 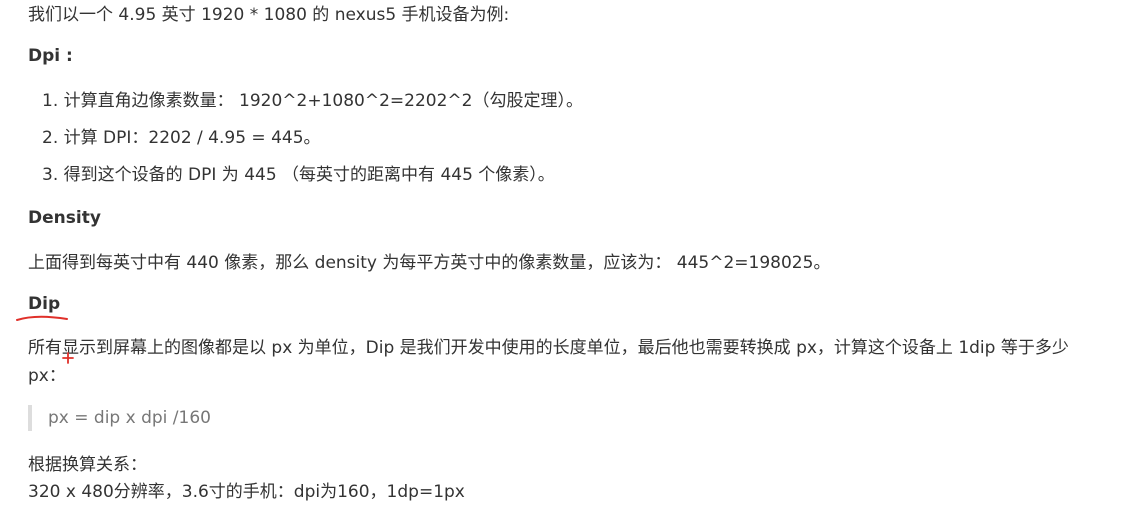 I want to click on list-item: 3. 得到这个设备的 DPI 为 445 （每英寸的距离中有 445 个像素）。, so click(x=298, y=175).